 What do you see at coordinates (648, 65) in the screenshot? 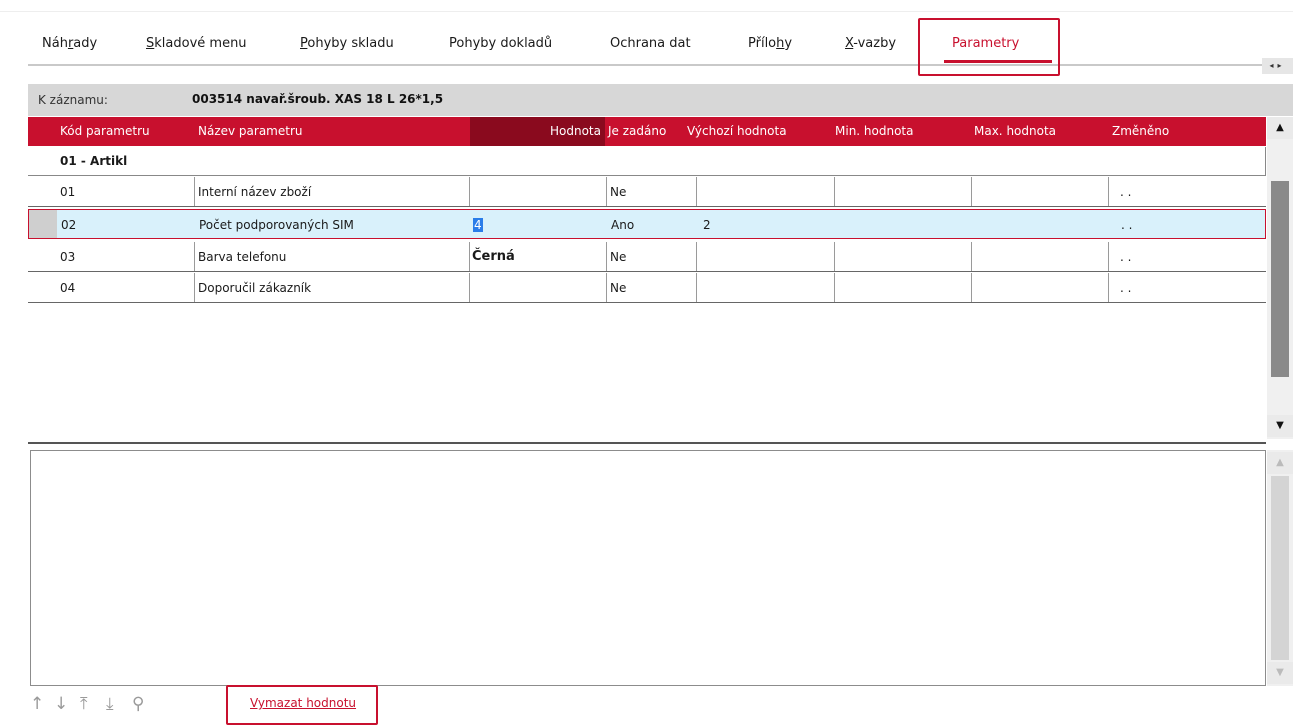
I see `tab-divider` at bounding box center [648, 65].